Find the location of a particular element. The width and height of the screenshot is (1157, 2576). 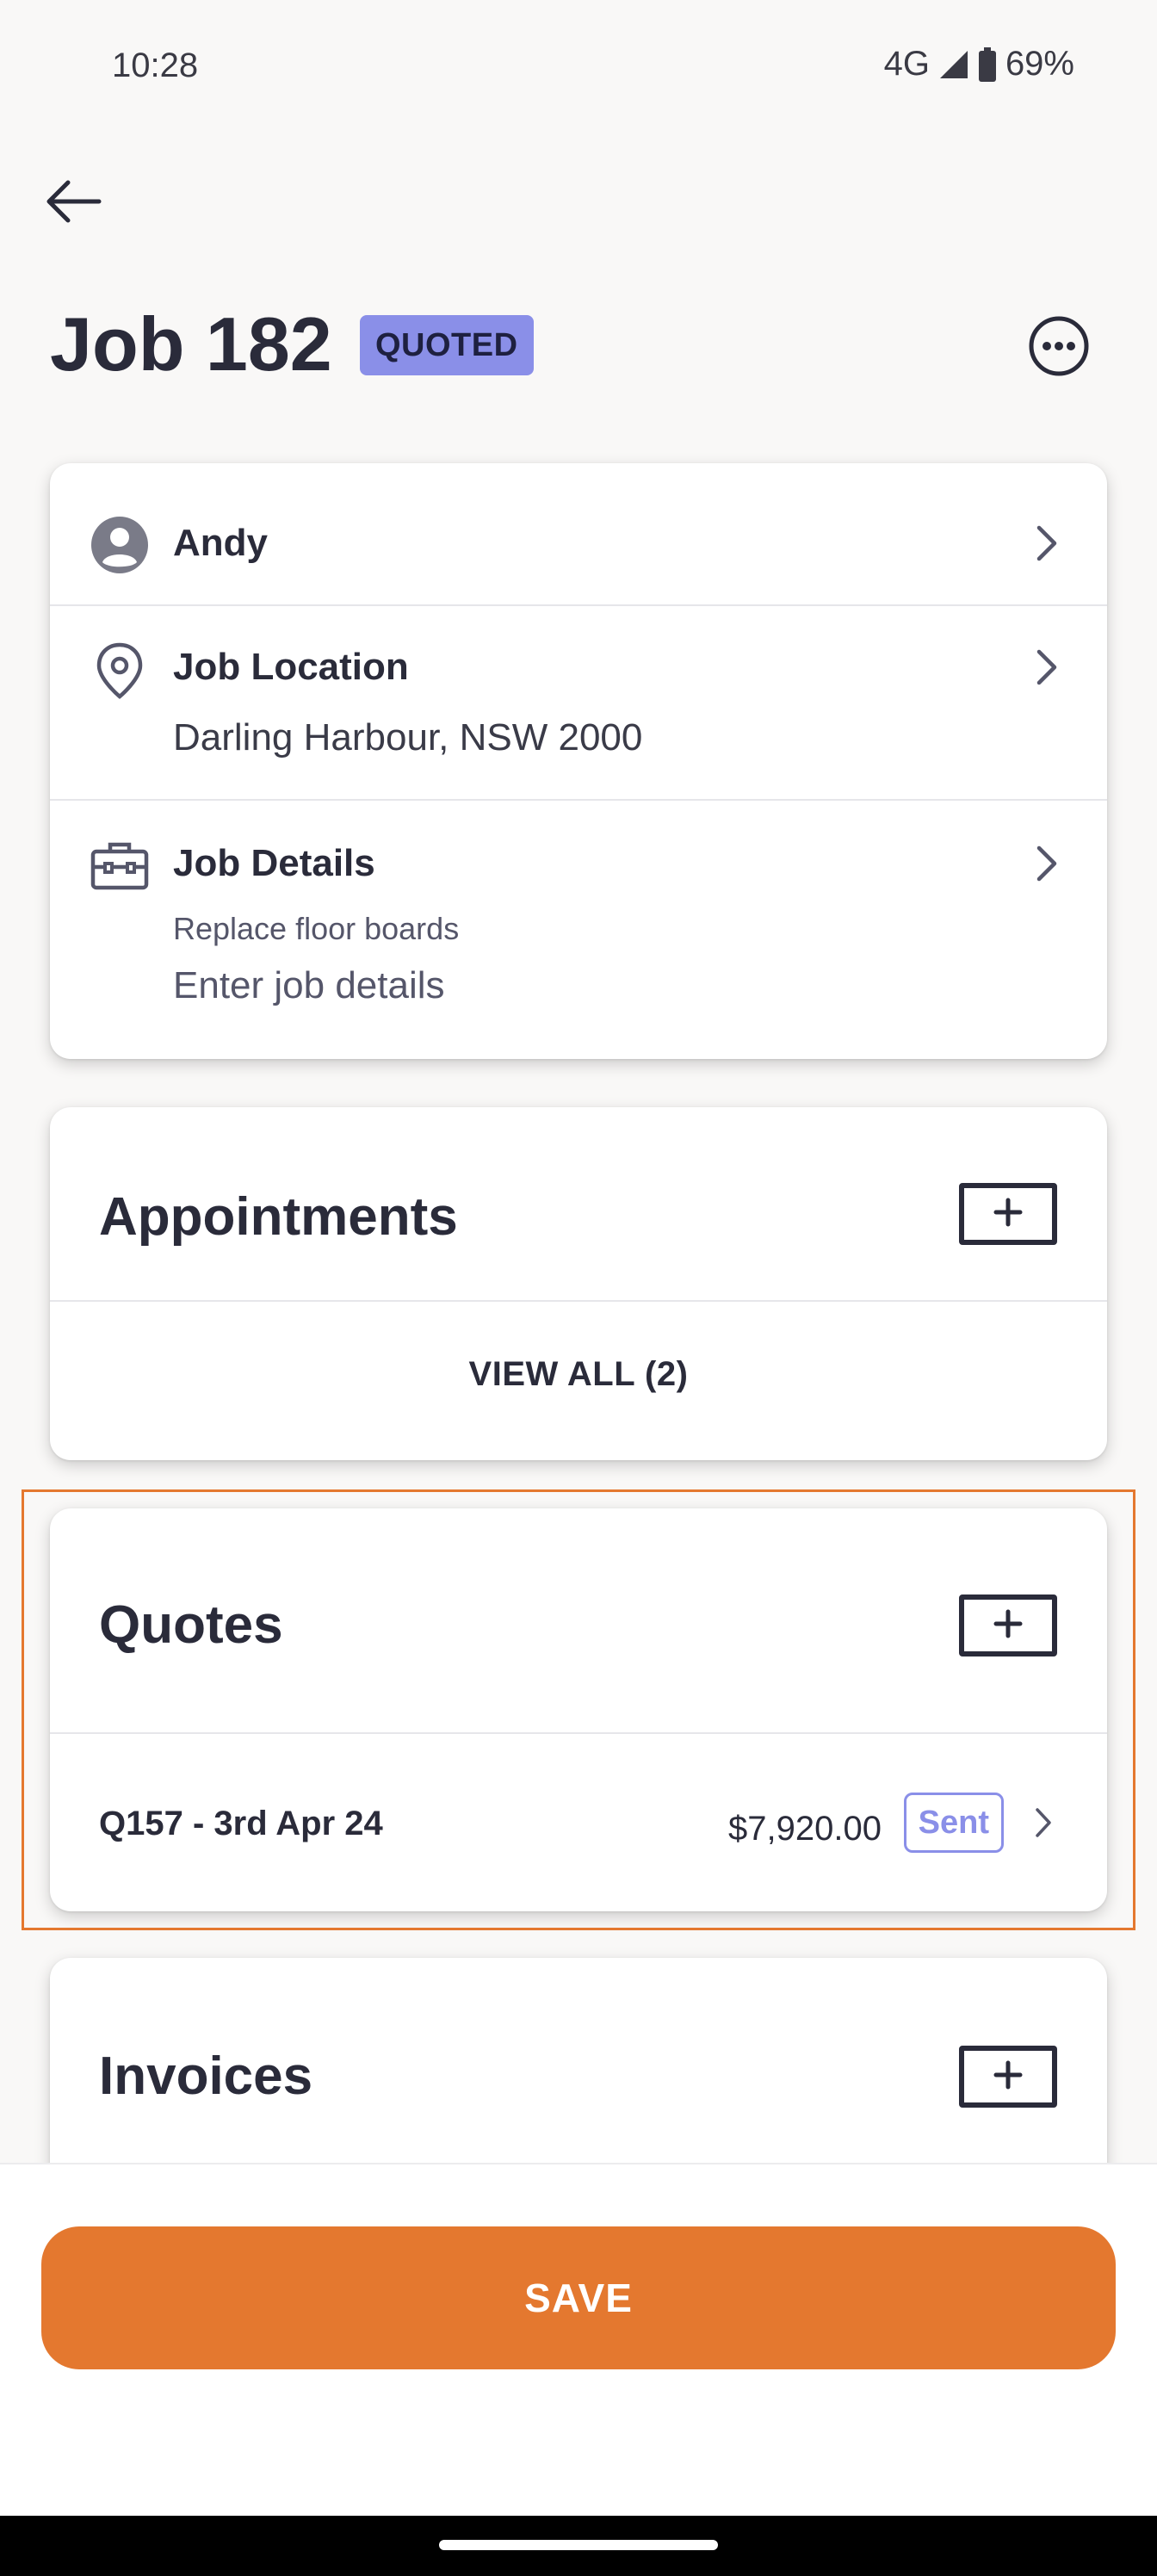

invoices-title: Invoices is located at coordinates (206, 2076).